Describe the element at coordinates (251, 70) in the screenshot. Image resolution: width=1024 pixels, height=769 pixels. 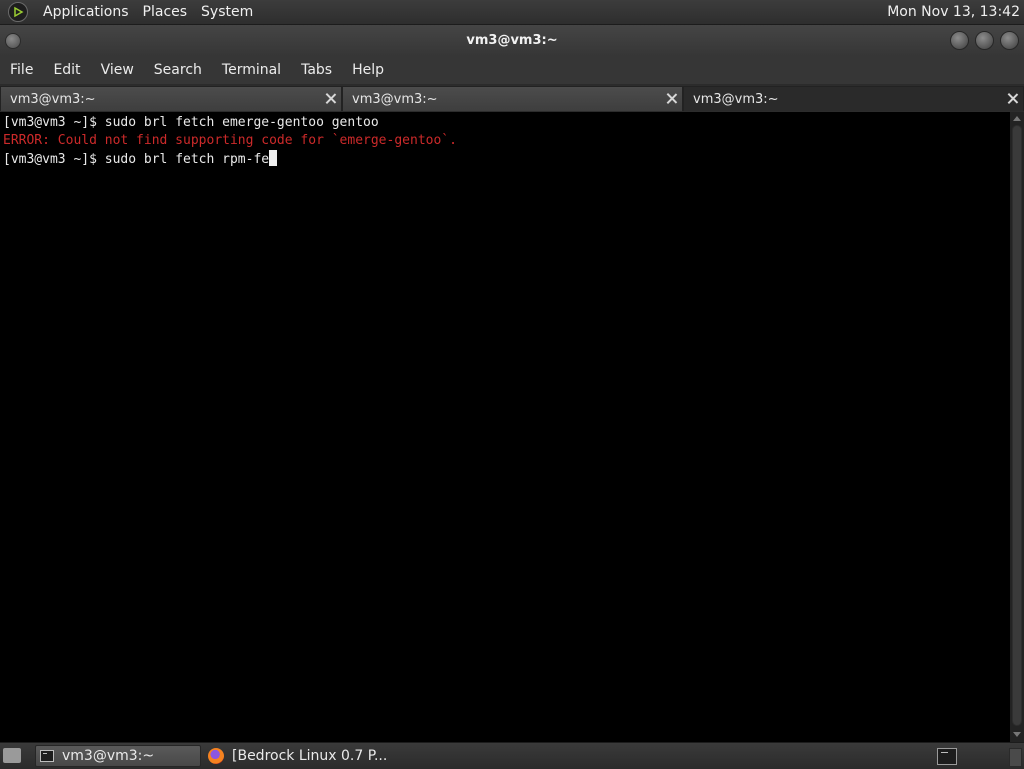
I see `menu-terminal: Terminal` at that location.